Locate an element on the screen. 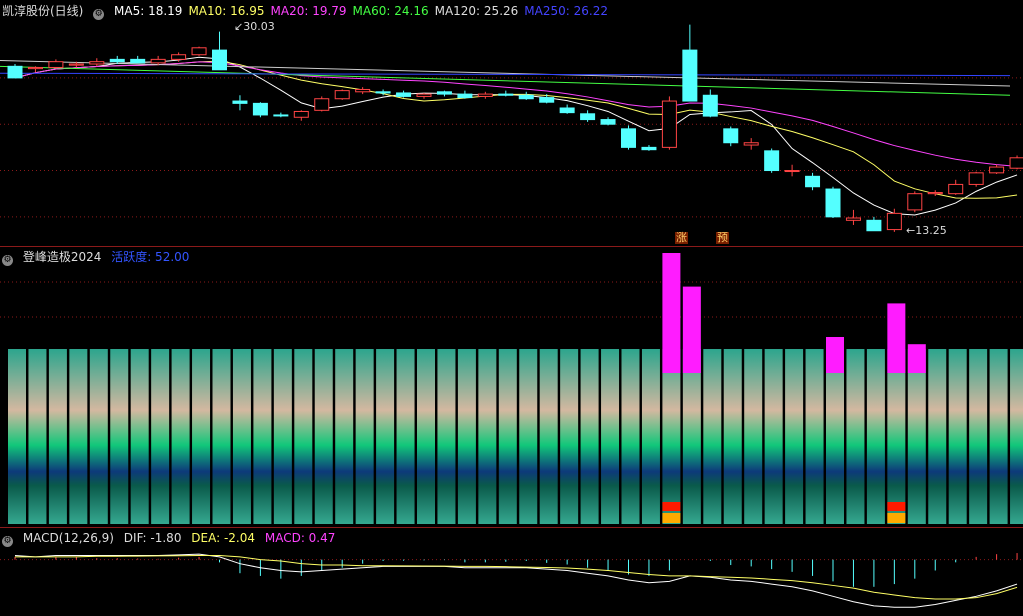 The image size is (1023, 616). ma-legend-item: MA20: 19.79 is located at coordinates (308, 11).